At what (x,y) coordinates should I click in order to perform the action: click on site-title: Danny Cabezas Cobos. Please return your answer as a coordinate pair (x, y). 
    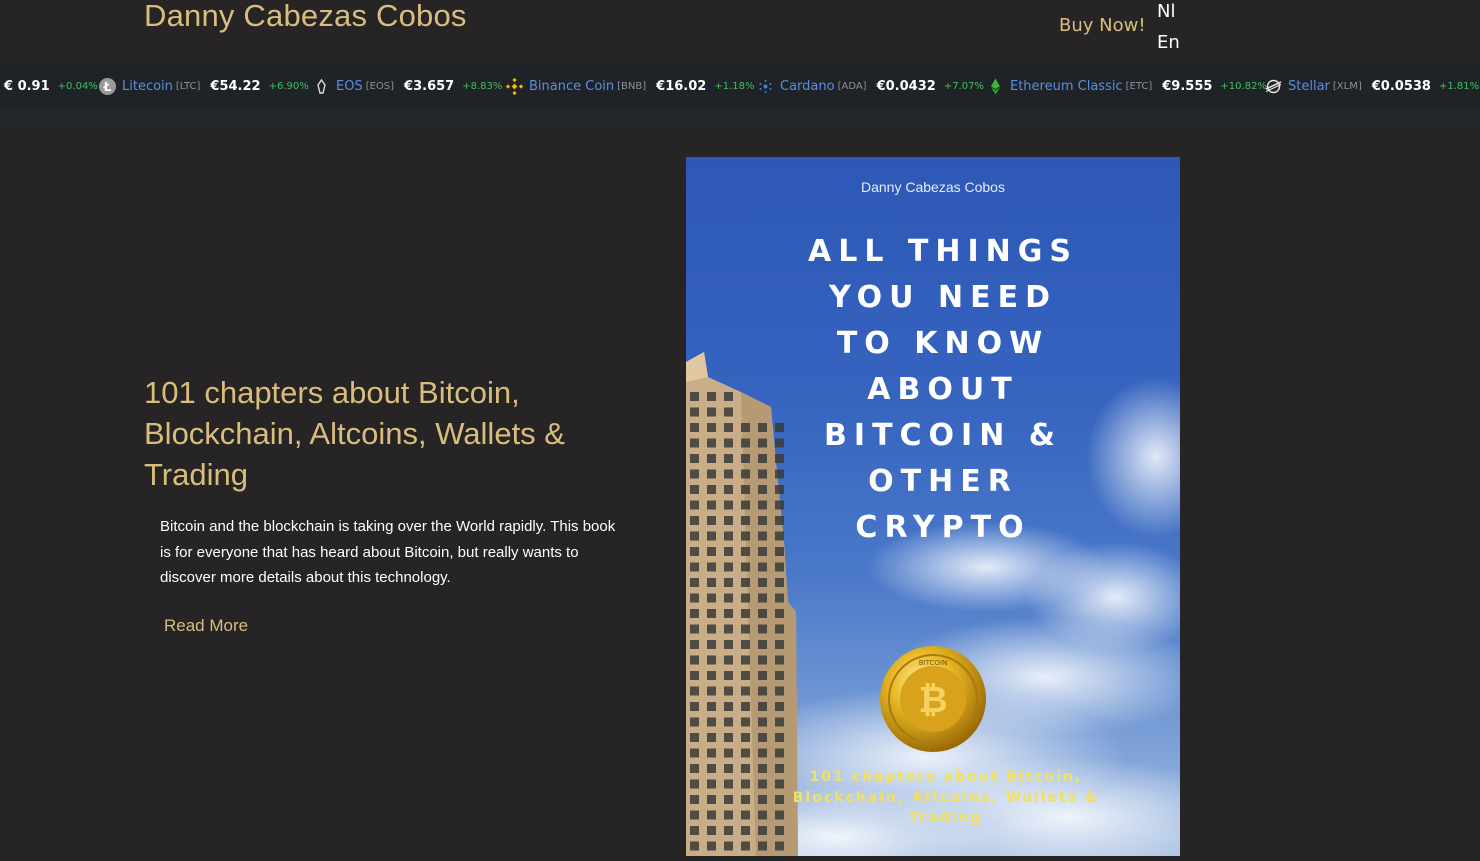
    Looking at the image, I should click on (305, 17).